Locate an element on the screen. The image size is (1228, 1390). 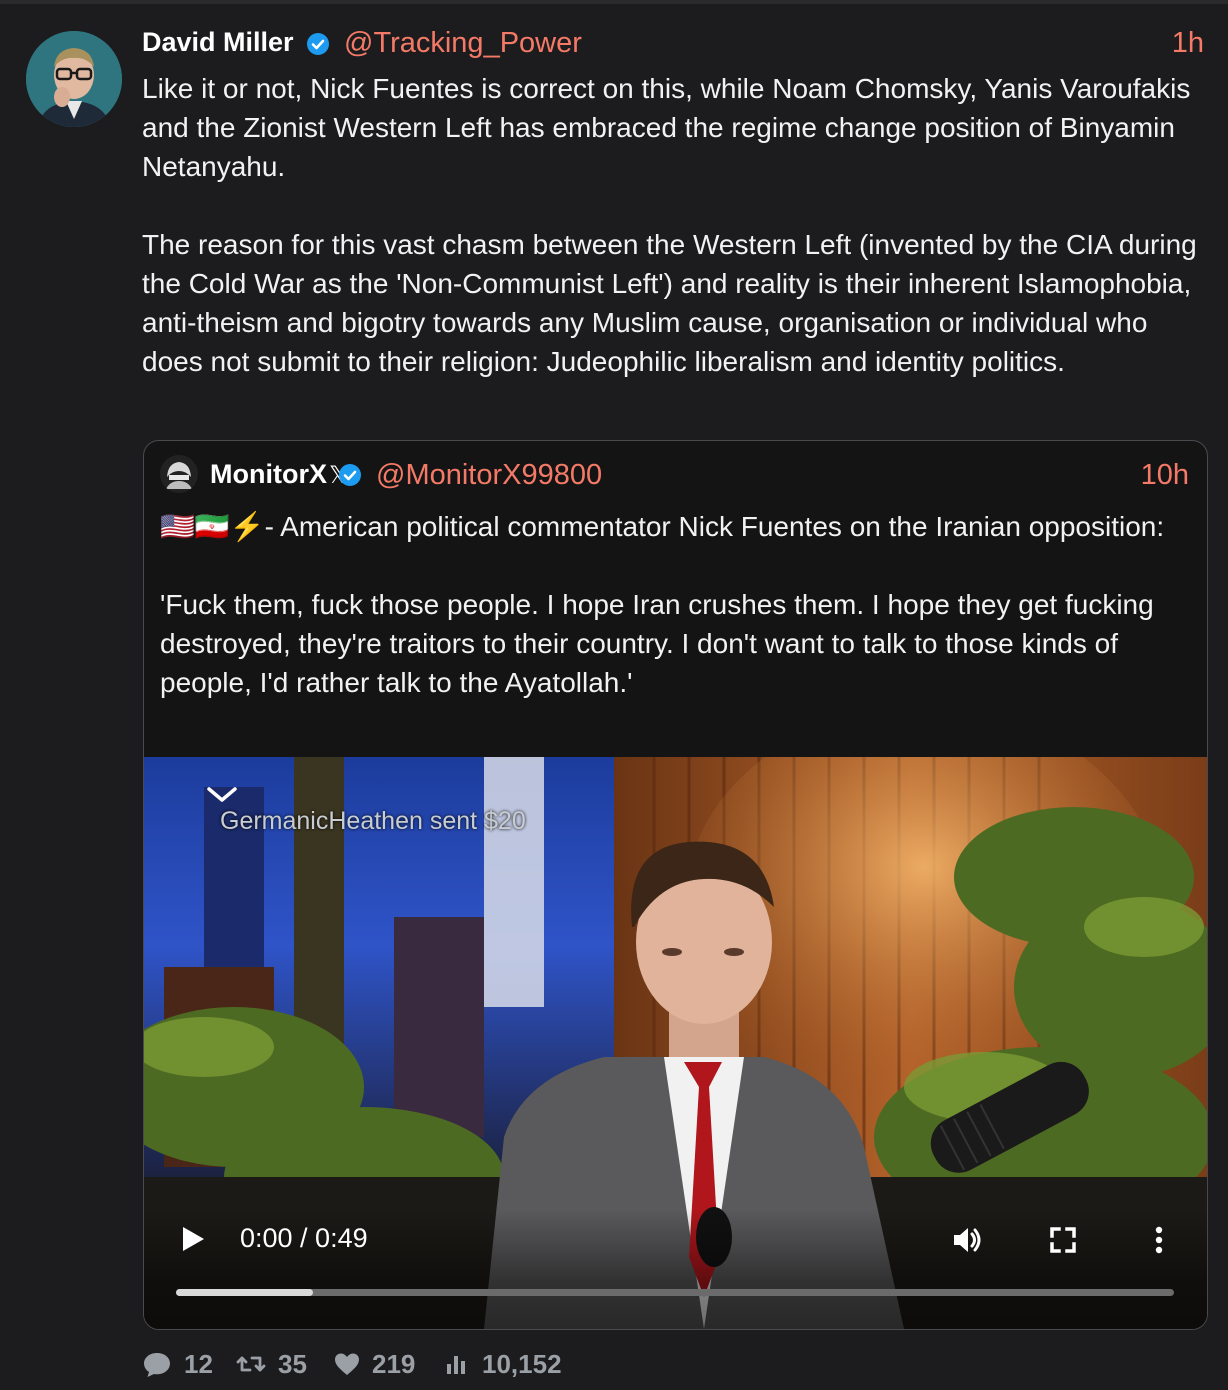
like-button: 219 is located at coordinates (377, 1364).